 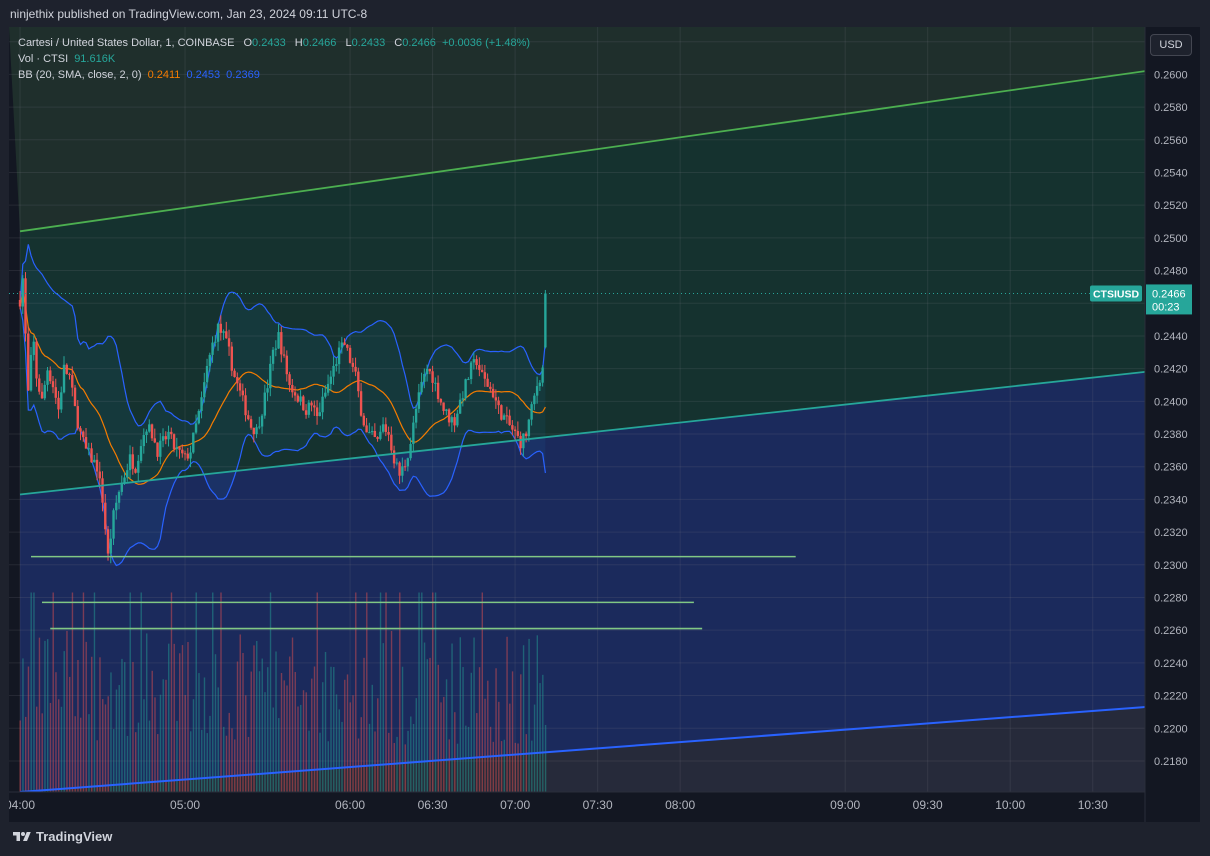 What do you see at coordinates (80, 75) in the screenshot?
I see `bb-label: BB (20, SMA, close, 2, 0)` at bounding box center [80, 75].